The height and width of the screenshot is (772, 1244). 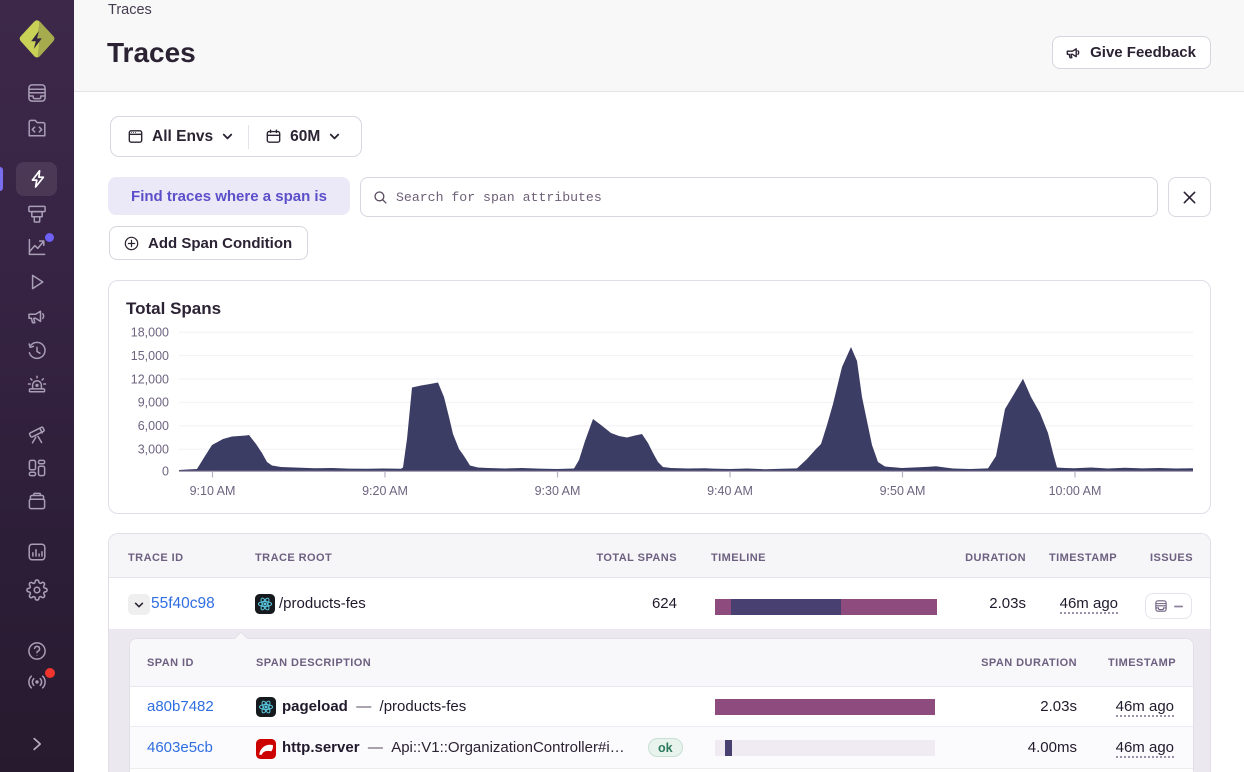 I want to click on svg-text: 10:00 AM, so click(x=1075, y=491).